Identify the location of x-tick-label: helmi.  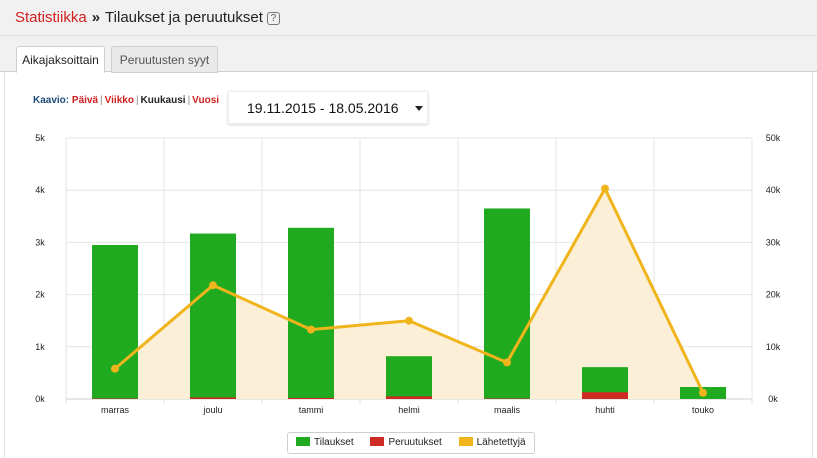
(409, 410).